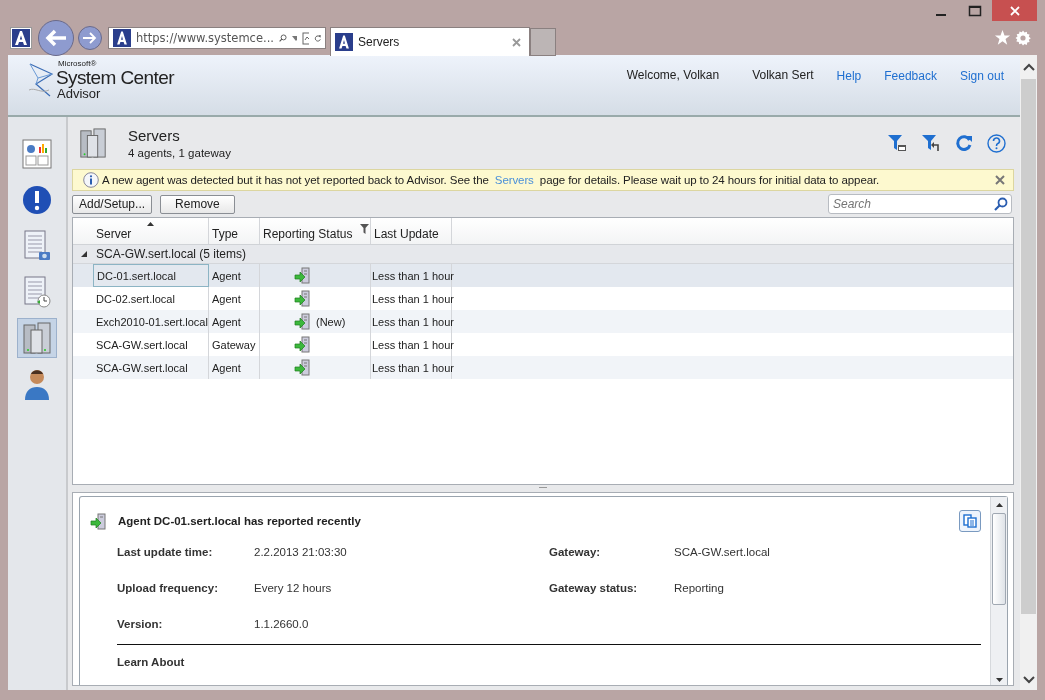 This screenshot has height=700, width=1045. Describe the element at coordinates (970, 521) in the screenshot. I see `copy-button` at that location.